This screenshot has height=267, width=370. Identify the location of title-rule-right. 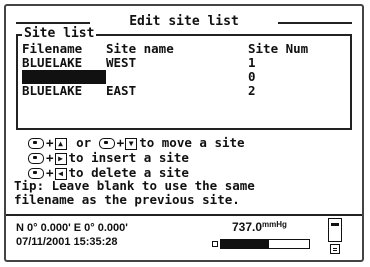
(315, 23).